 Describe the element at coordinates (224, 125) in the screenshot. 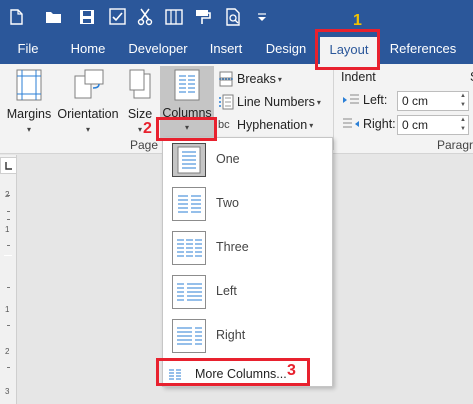

I see `hyphenation-icon: bc` at that location.